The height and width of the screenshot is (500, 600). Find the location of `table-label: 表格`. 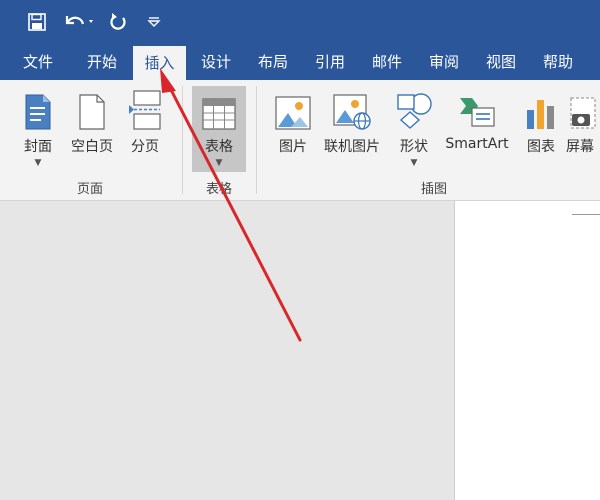

table-label: 表格 is located at coordinates (219, 147).